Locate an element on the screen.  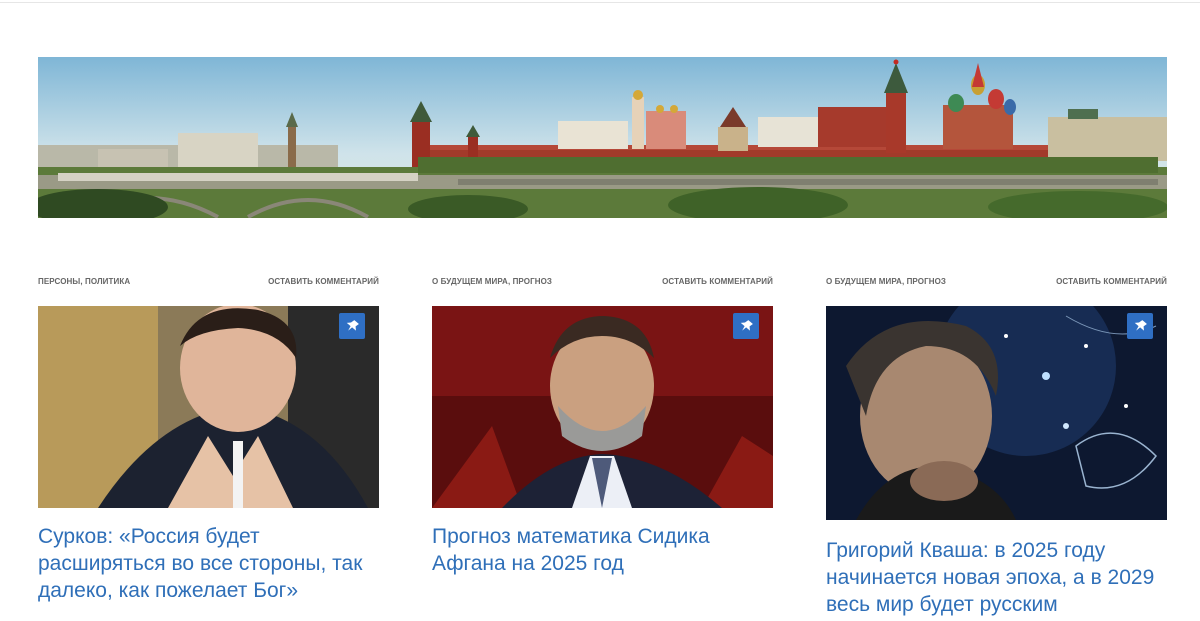
post-categories-link: ПЕРСОНЫ, ПОЛИТИКА is located at coordinates (84, 281).